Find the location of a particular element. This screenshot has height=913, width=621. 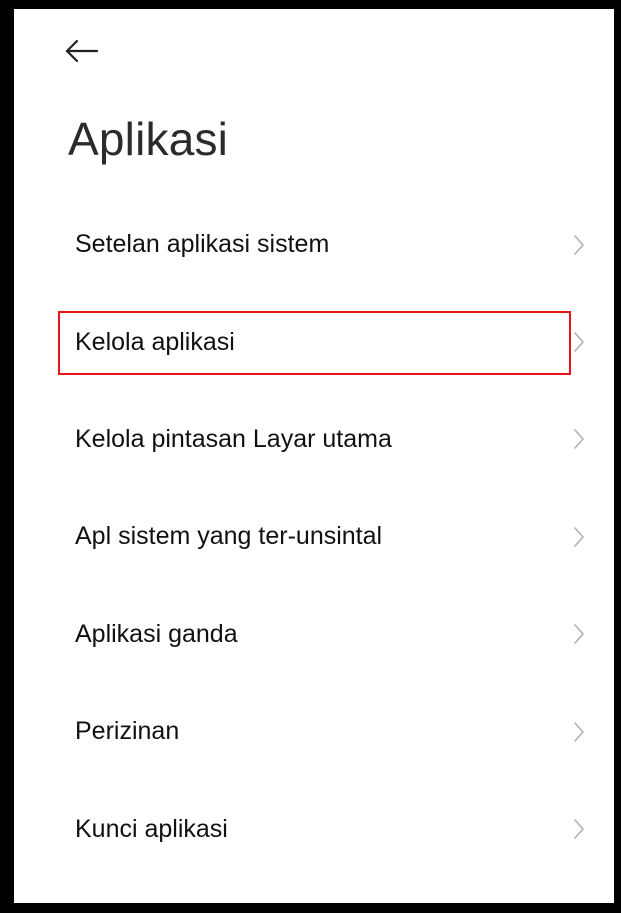

menu-item-label: Setelan aplikasi sistem is located at coordinates (202, 244).